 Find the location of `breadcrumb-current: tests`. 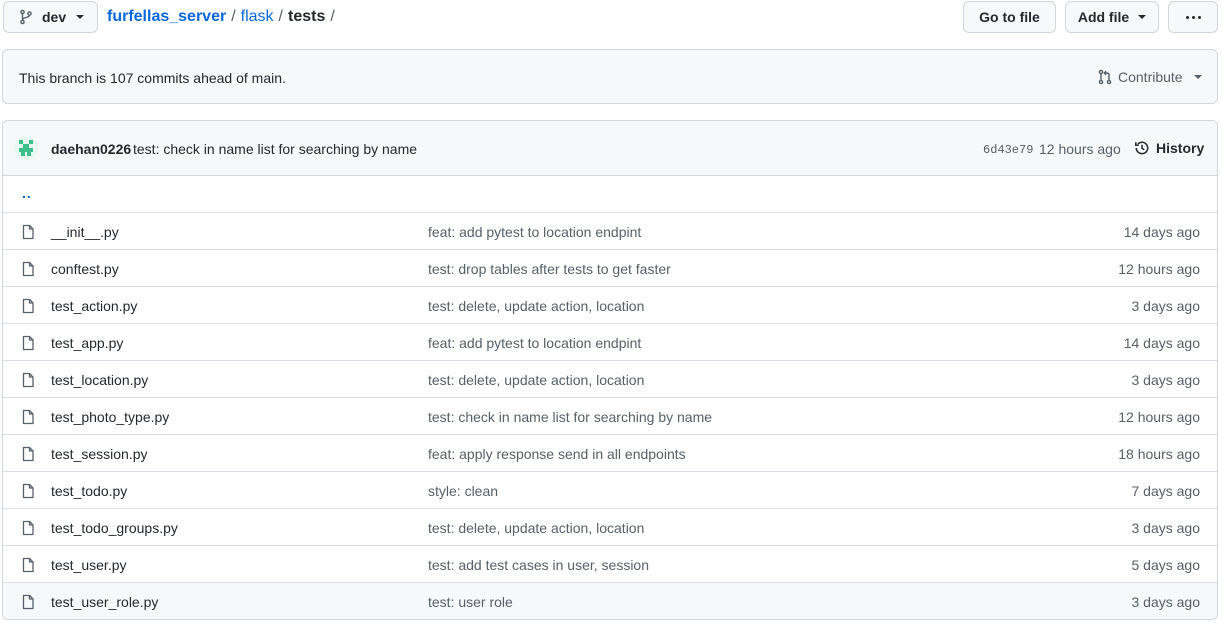

breadcrumb-current: tests is located at coordinates (307, 16).